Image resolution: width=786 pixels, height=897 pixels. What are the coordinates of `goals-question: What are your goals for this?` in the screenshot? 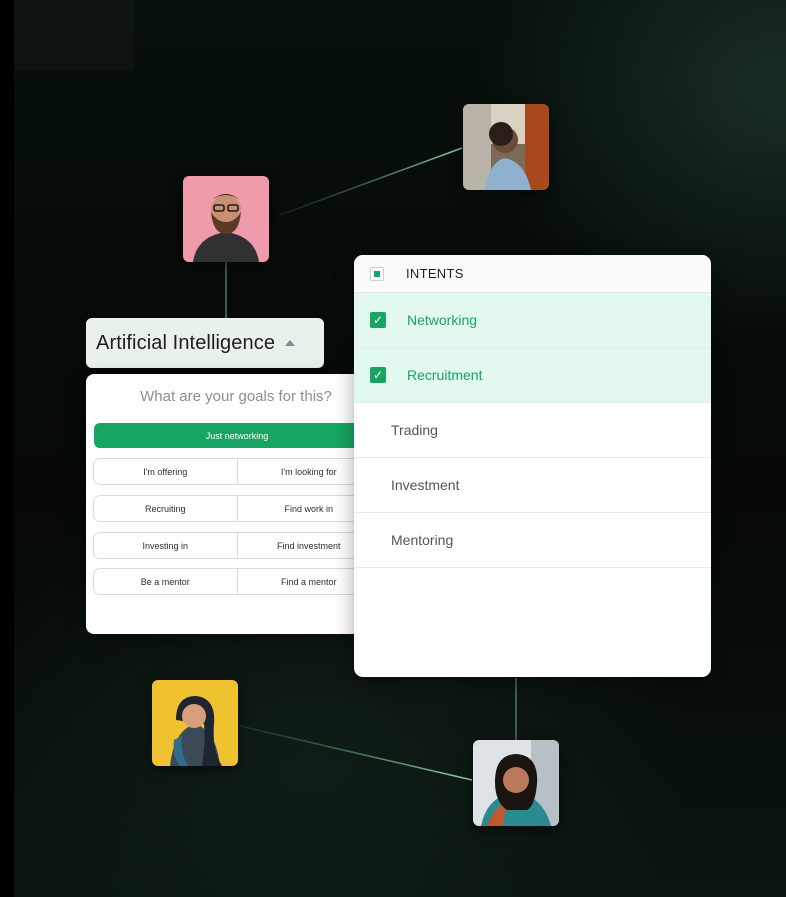 It's located at (236, 396).